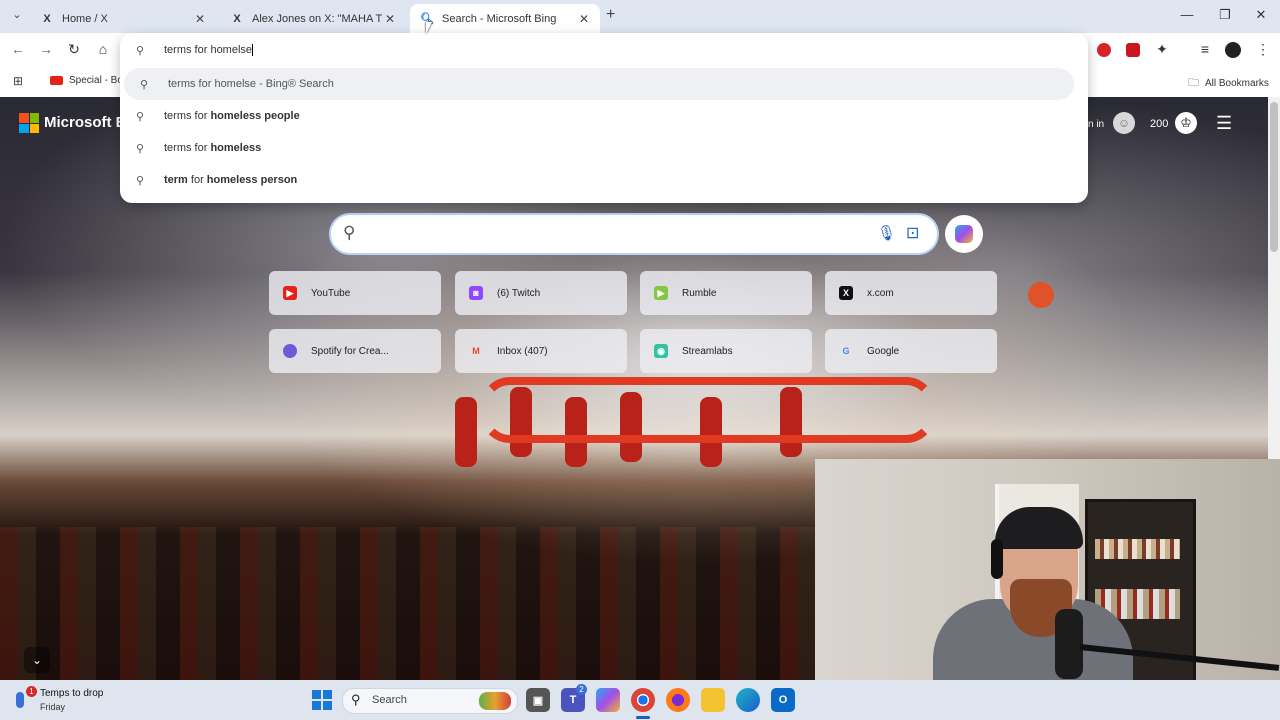 The width and height of the screenshot is (1280, 720). Describe the element at coordinates (85, 122) in the screenshot. I see `bing-logo-text: Microsoft B` at that location.